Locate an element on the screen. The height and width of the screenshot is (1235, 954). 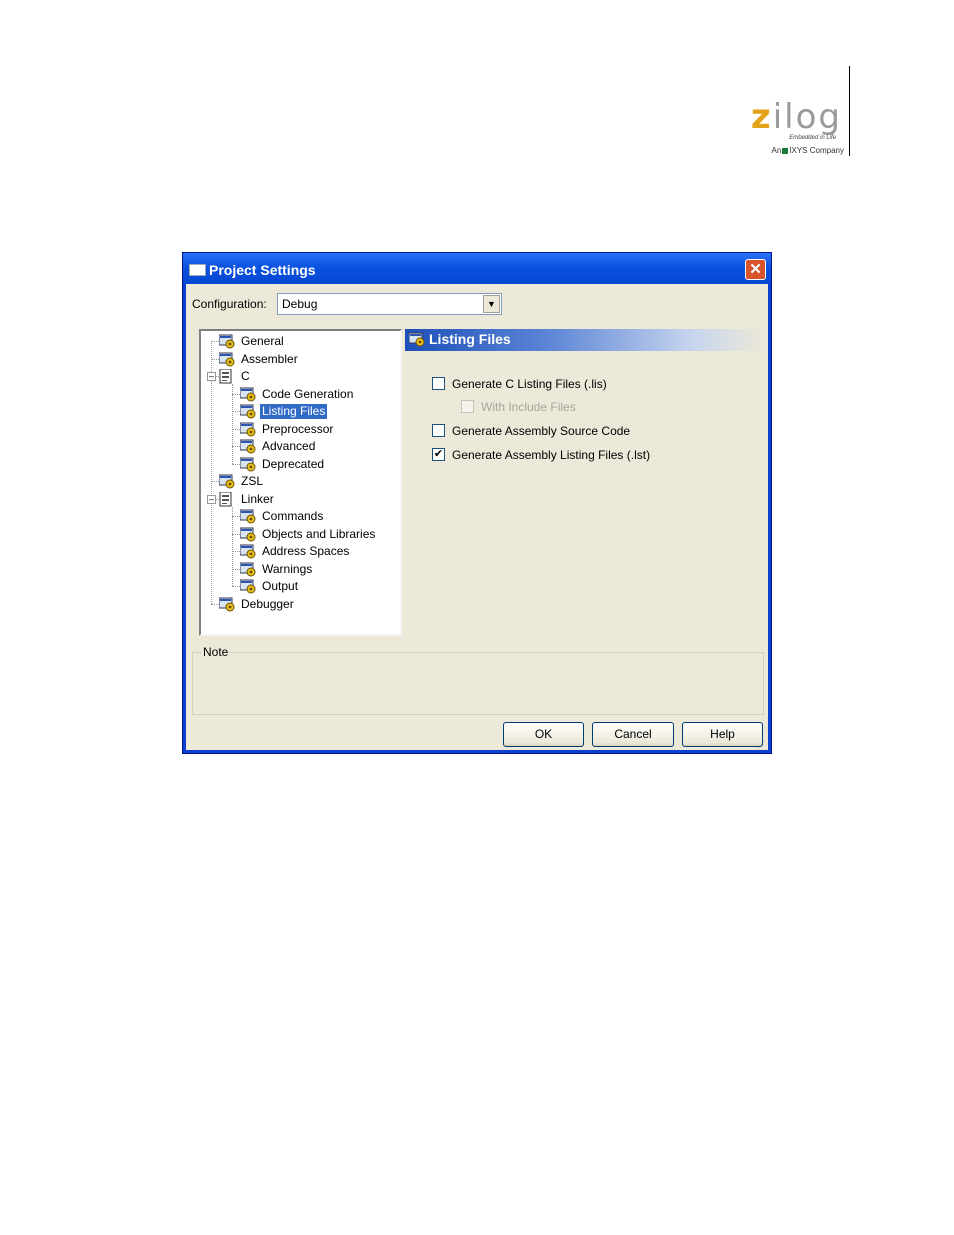
note-label: Note is located at coordinates (216, 652).